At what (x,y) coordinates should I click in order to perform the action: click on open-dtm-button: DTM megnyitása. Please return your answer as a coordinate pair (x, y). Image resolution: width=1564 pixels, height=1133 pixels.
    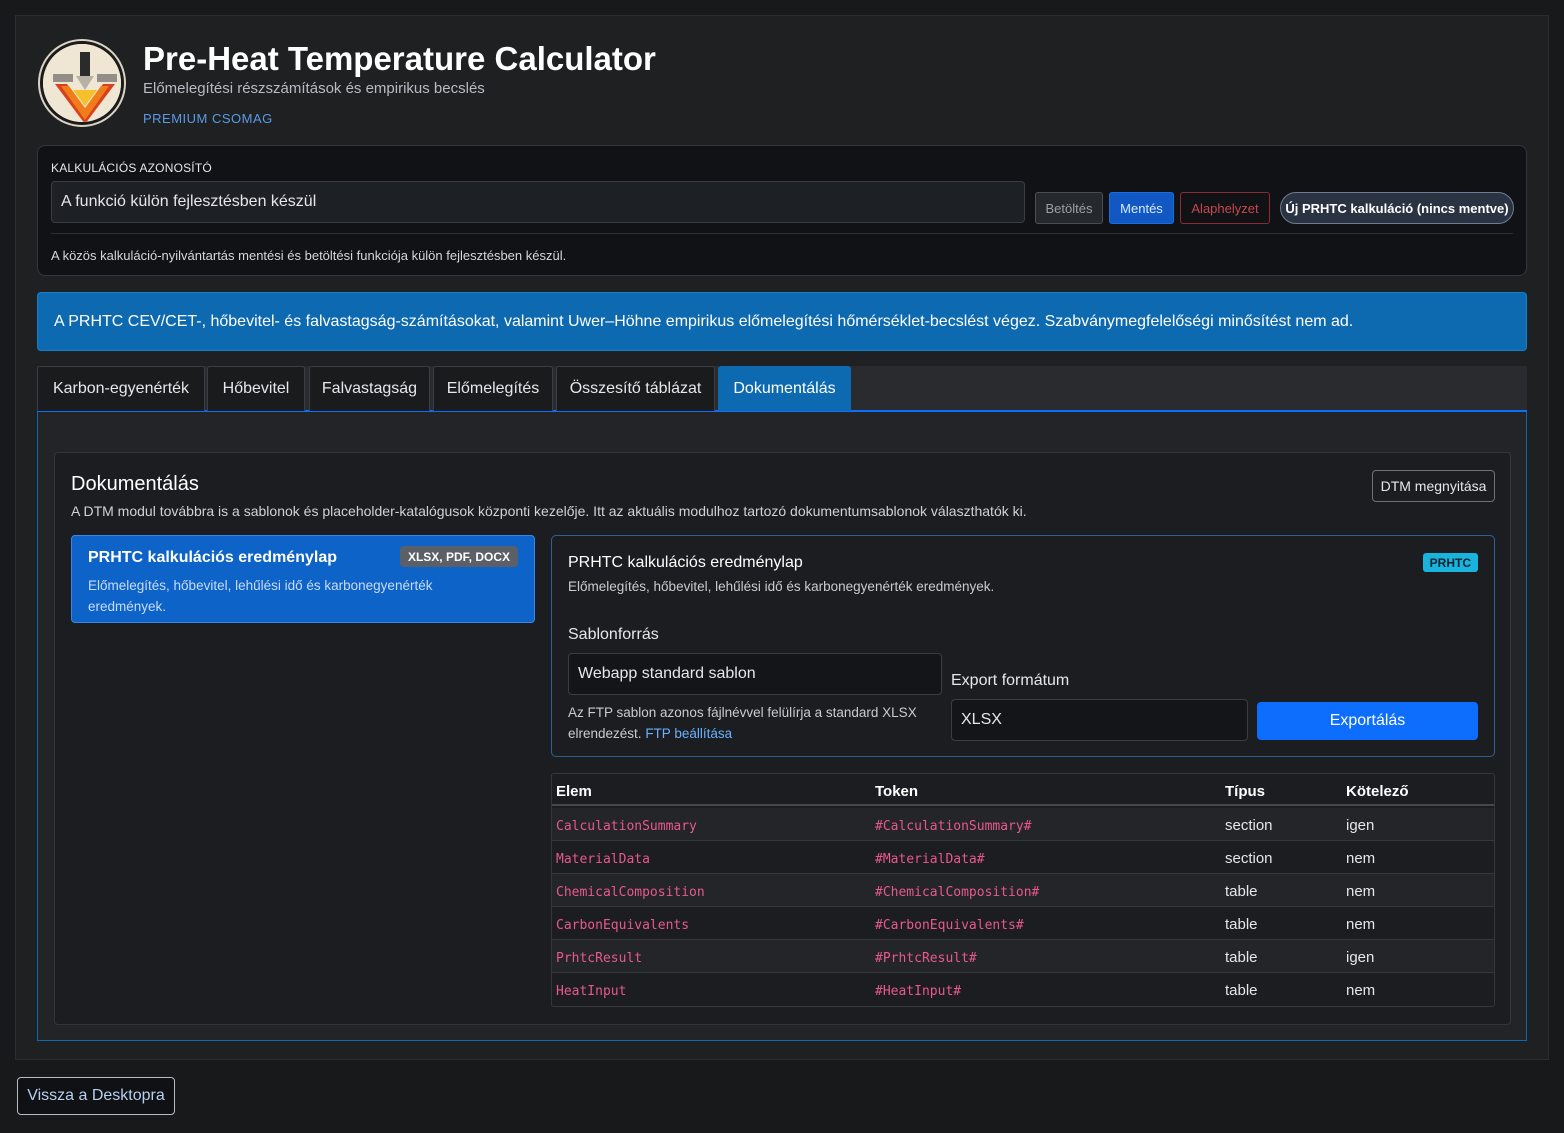
    Looking at the image, I should click on (1433, 486).